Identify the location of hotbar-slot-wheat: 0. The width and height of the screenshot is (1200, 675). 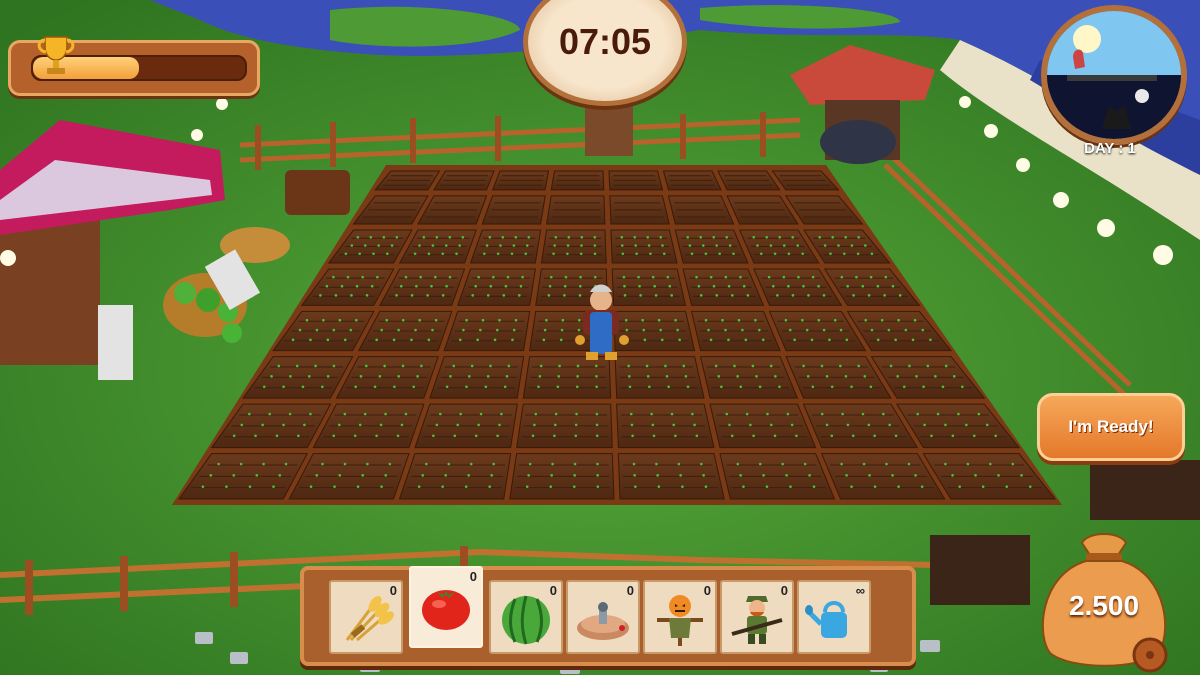
(366, 617).